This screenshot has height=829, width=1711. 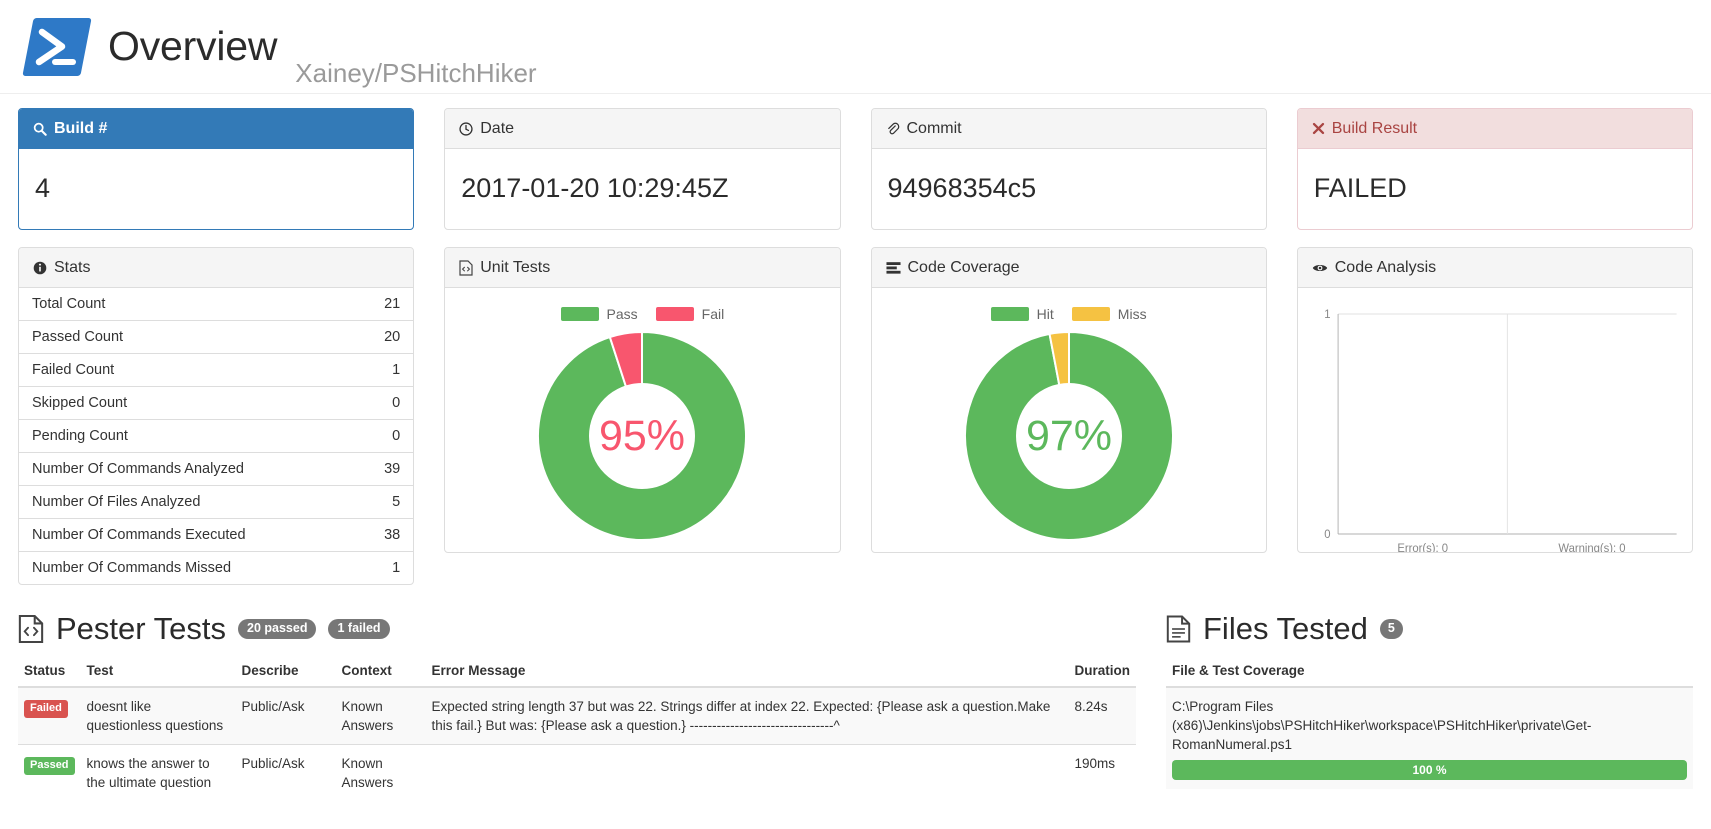 What do you see at coordinates (187, 502) in the screenshot?
I see `stats-row-label: Number Of Files Analyzed` at bounding box center [187, 502].